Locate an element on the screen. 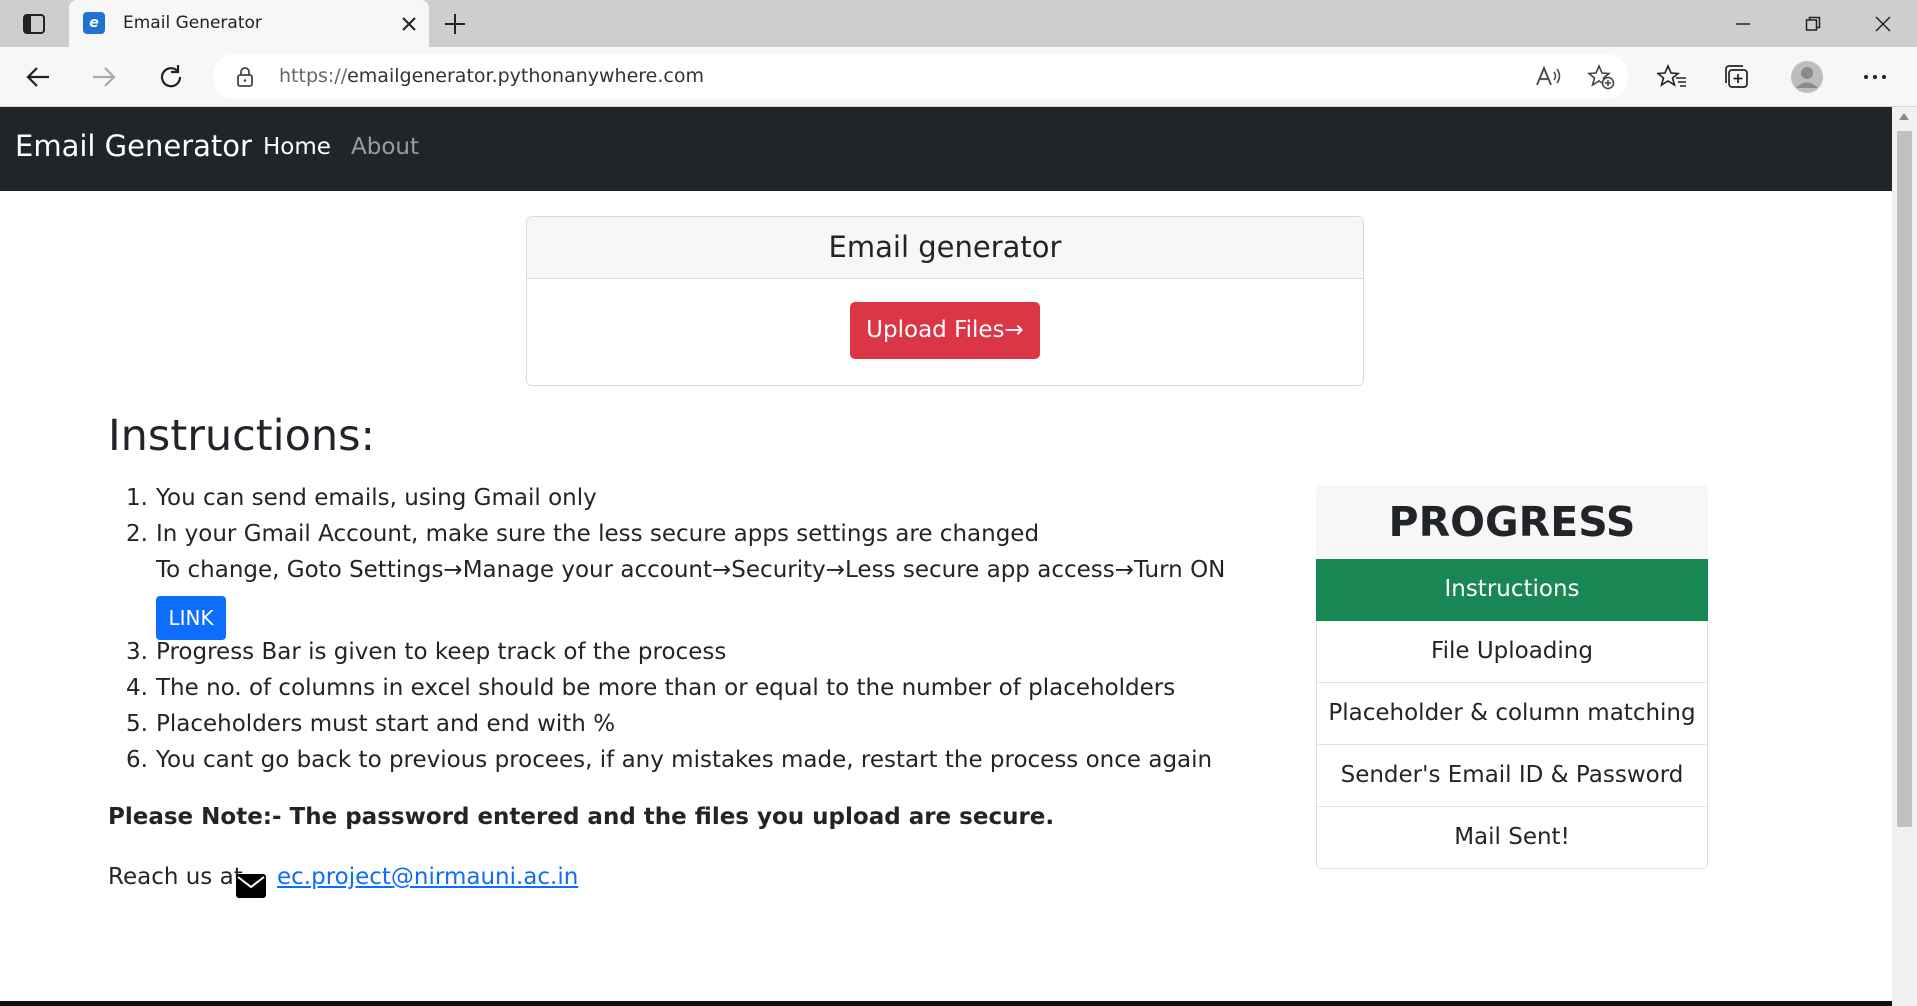 The image size is (1917, 1006). back-icon is located at coordinates (38, 77).